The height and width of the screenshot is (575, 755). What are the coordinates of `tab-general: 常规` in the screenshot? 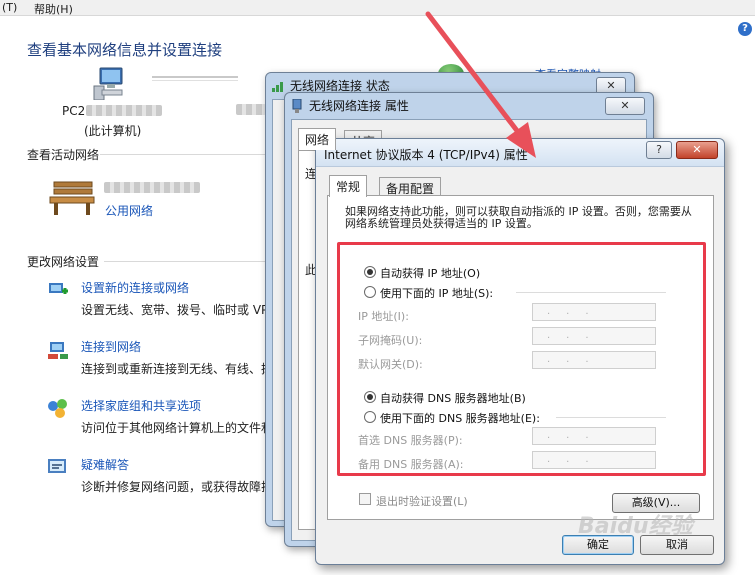 It's located at (348, 186).